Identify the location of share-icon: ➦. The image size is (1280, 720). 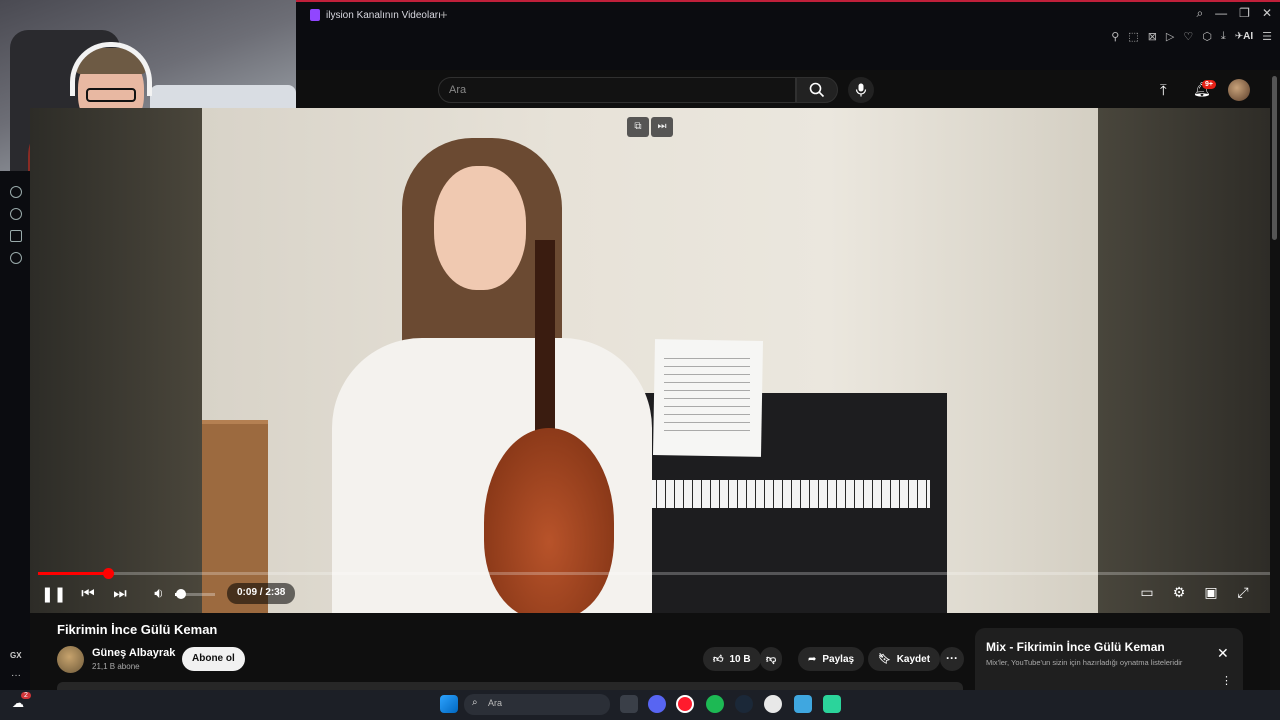
(812, 659).